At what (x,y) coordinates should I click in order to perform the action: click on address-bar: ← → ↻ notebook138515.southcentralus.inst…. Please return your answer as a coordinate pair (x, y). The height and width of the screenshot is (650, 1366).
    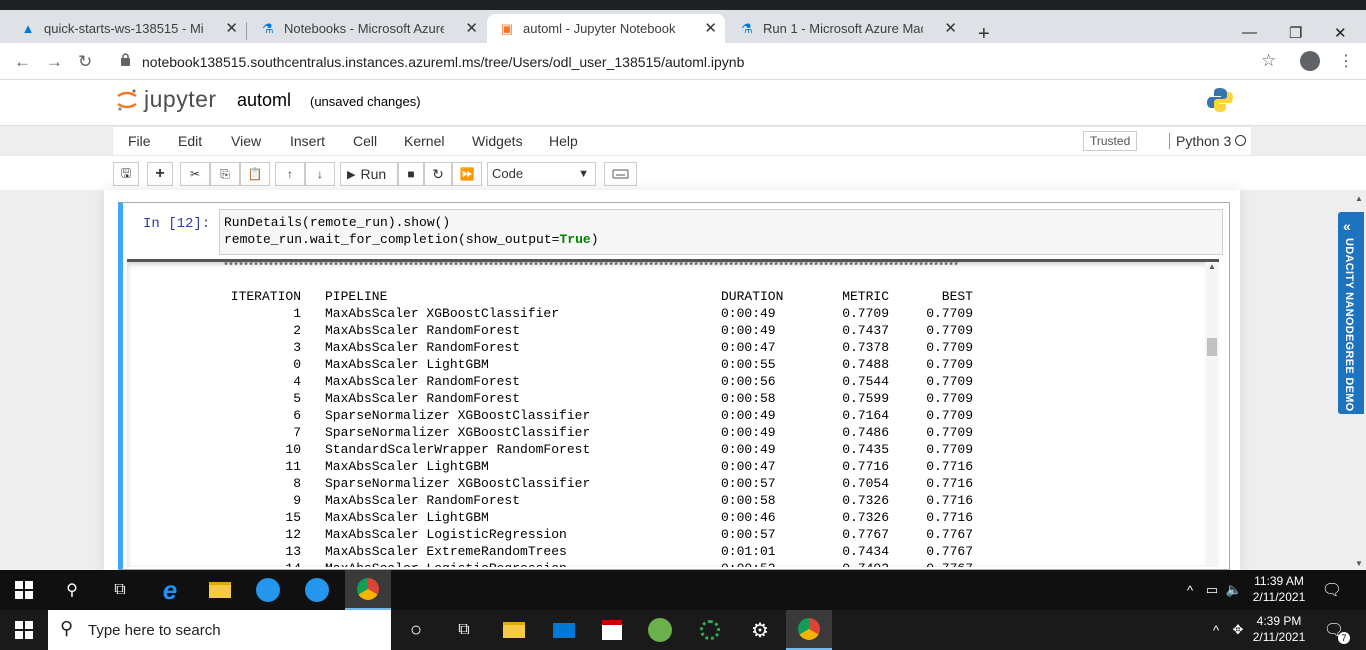
    Looking at the image, I should click on (683, 61).